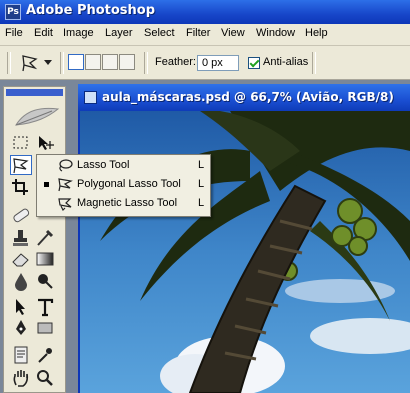 This screenshot has width=410, height=393. What do you see at coordinates (78, 33) in the screenshot?
I see `menu-image: Image` at bounding box center [78, 33].